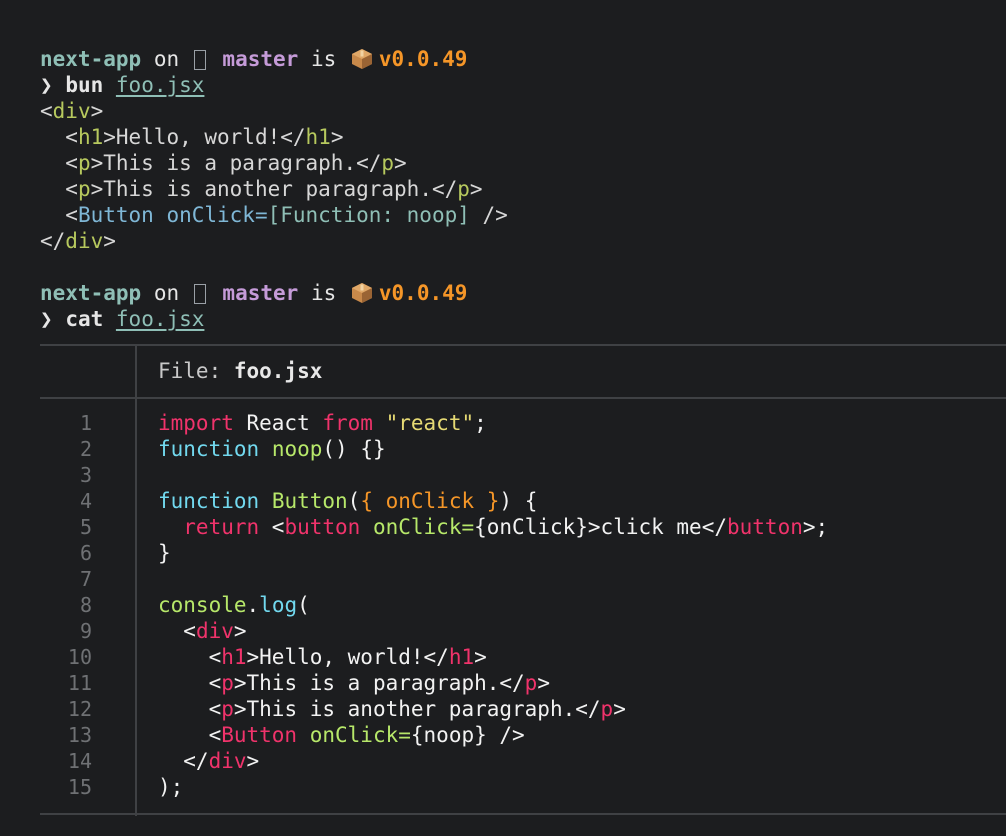 The width and height of the screenshot is (1006, 836). I want to click on code-line: import React from "react";, so click(322, 423).